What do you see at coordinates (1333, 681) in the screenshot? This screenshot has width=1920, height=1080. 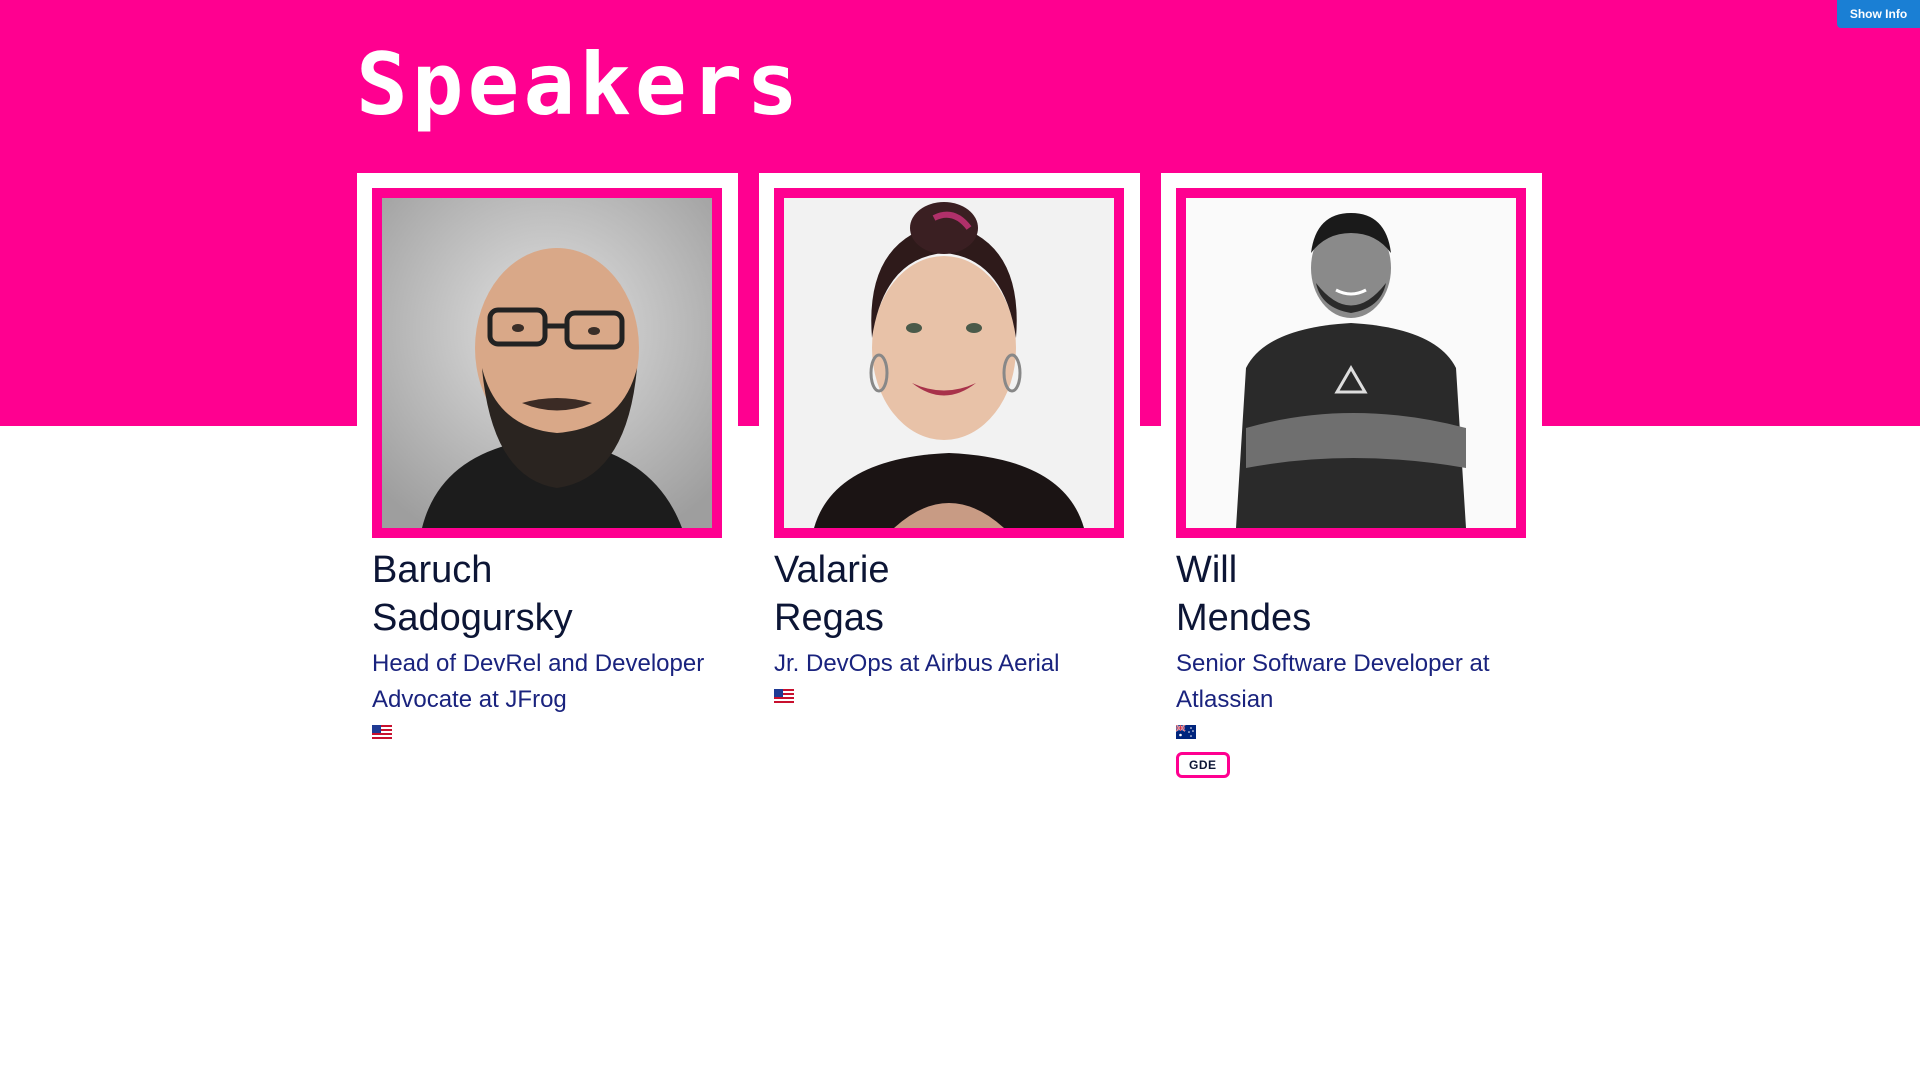 I see `speaker-role: Senior Software Developer at Atlassian` at bounding box center [1333, 681].